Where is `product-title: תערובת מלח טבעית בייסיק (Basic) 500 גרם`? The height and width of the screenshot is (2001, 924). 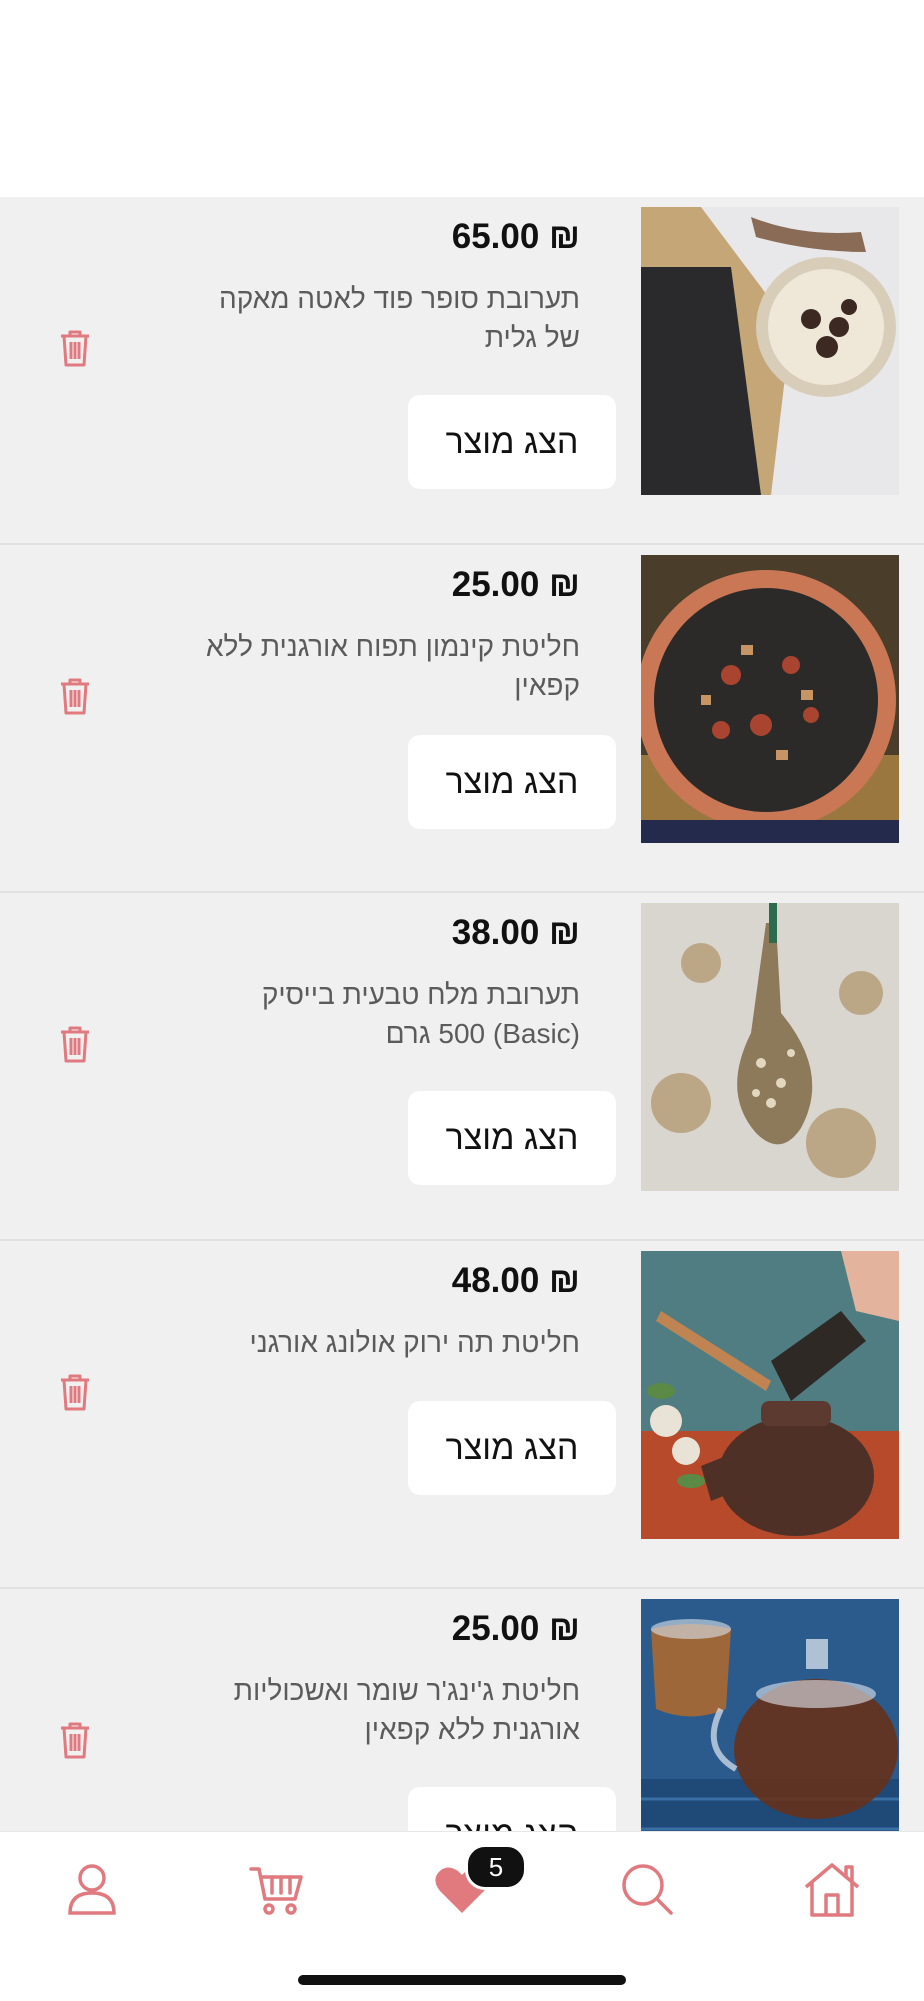
product-title: תערובת מלח טבעית בייסיק (Basic) 500 גרם is located at coordinates (420, 1014).